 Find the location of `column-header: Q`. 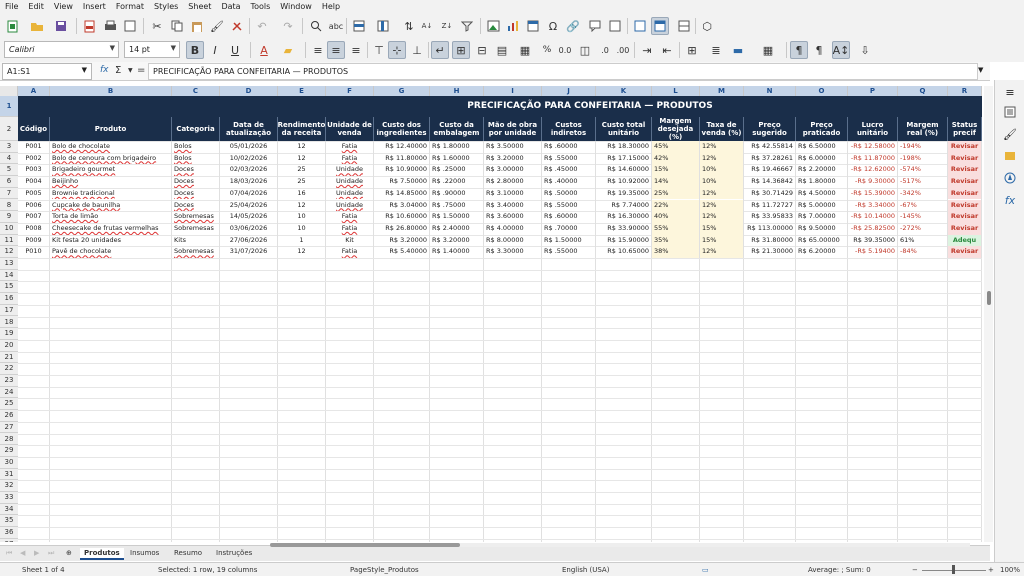

column-header: Q is located at coordinates (923, 91).